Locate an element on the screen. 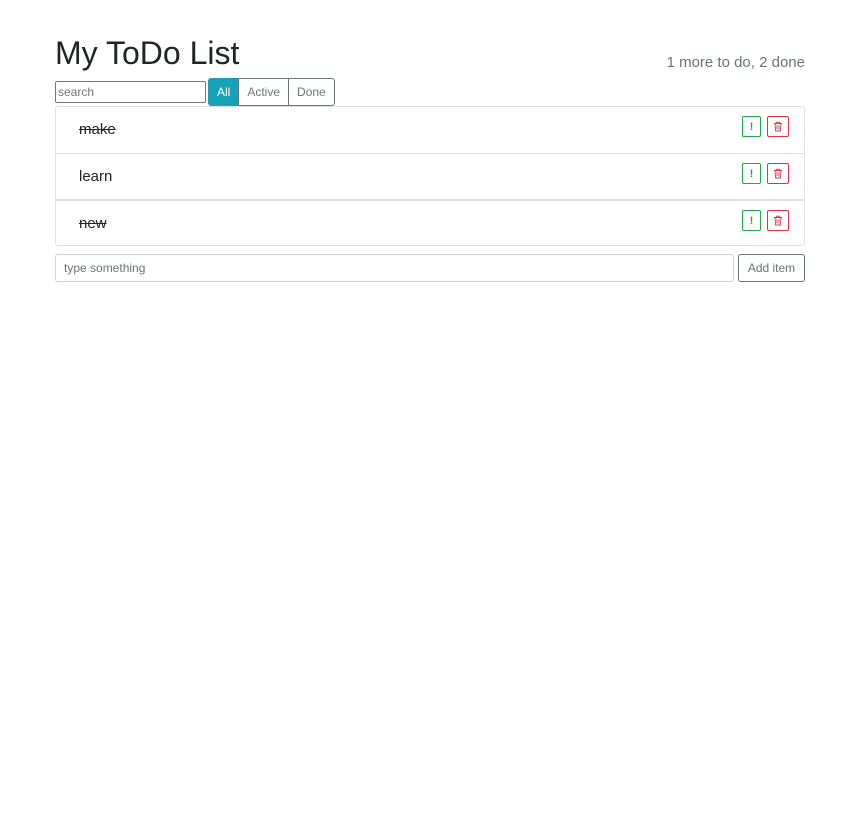  todo-list-item: learn ! is located at coordinates (430, 176).